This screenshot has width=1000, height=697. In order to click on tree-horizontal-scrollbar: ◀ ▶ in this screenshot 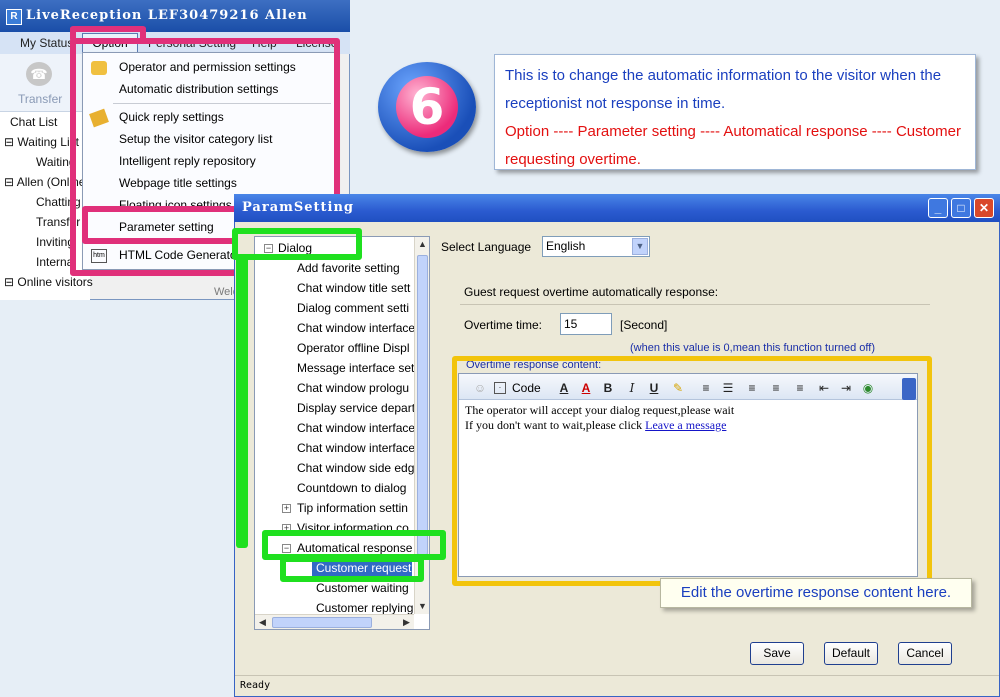, I will do `click(334, 621)`.